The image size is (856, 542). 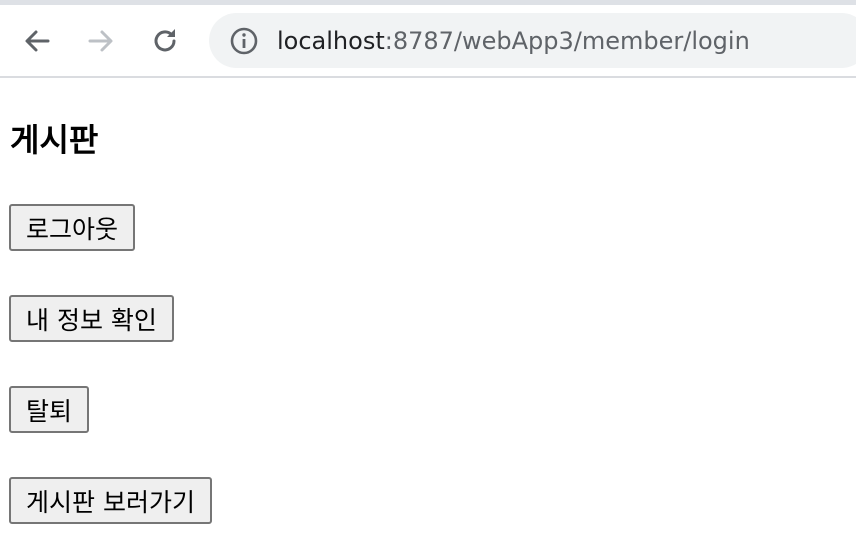 I want to click on forward-arrow-icon, so click(x=100, y=41).